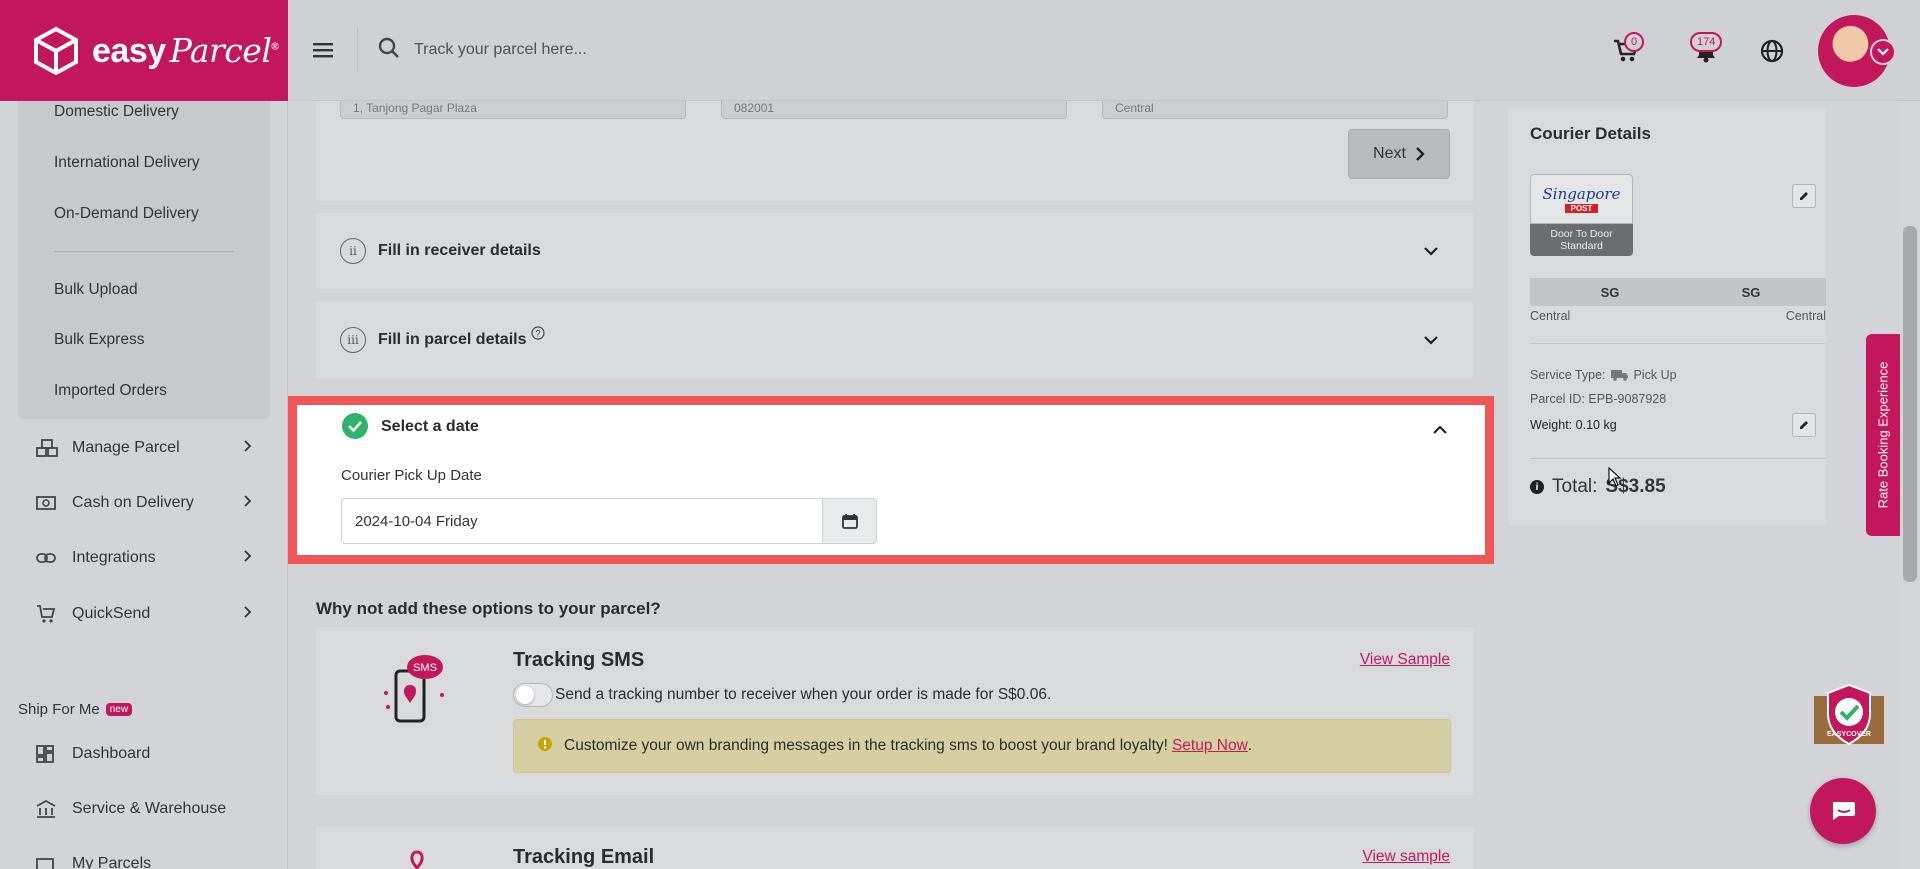 The height and width of the screenshot is (869, 1920). I want to click on next-button: Next, so click(1399, 154).